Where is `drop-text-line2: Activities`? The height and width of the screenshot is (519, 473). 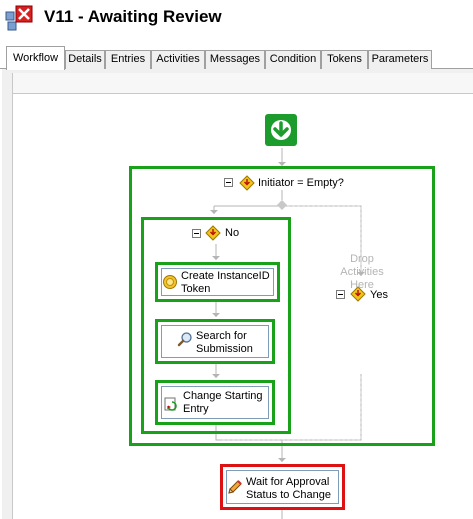 drop-text-line2: Activities is located at coordinates (362, 272).